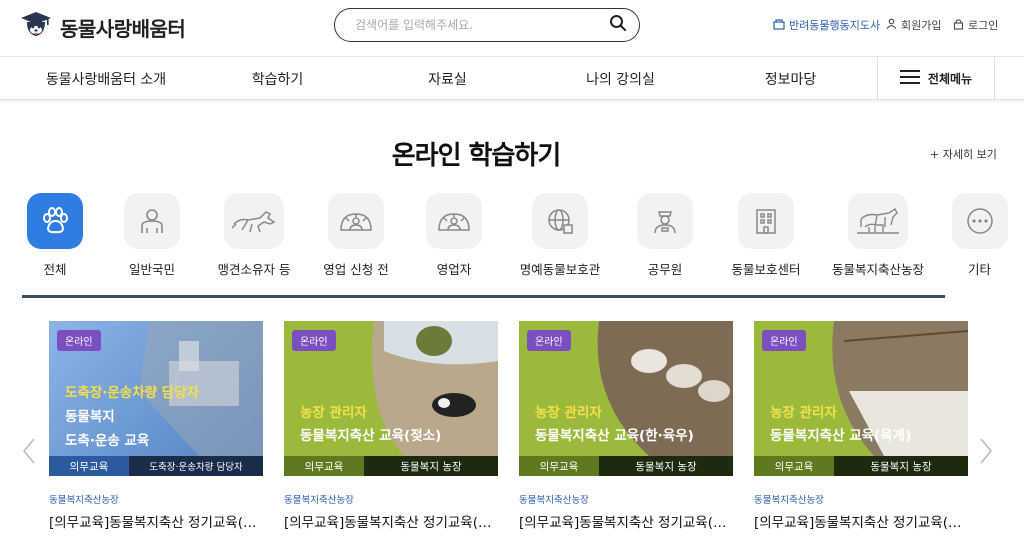  I want to click on card-title: [의무교육]동물복지축산 정기교육(젖소), so click(391, 521).